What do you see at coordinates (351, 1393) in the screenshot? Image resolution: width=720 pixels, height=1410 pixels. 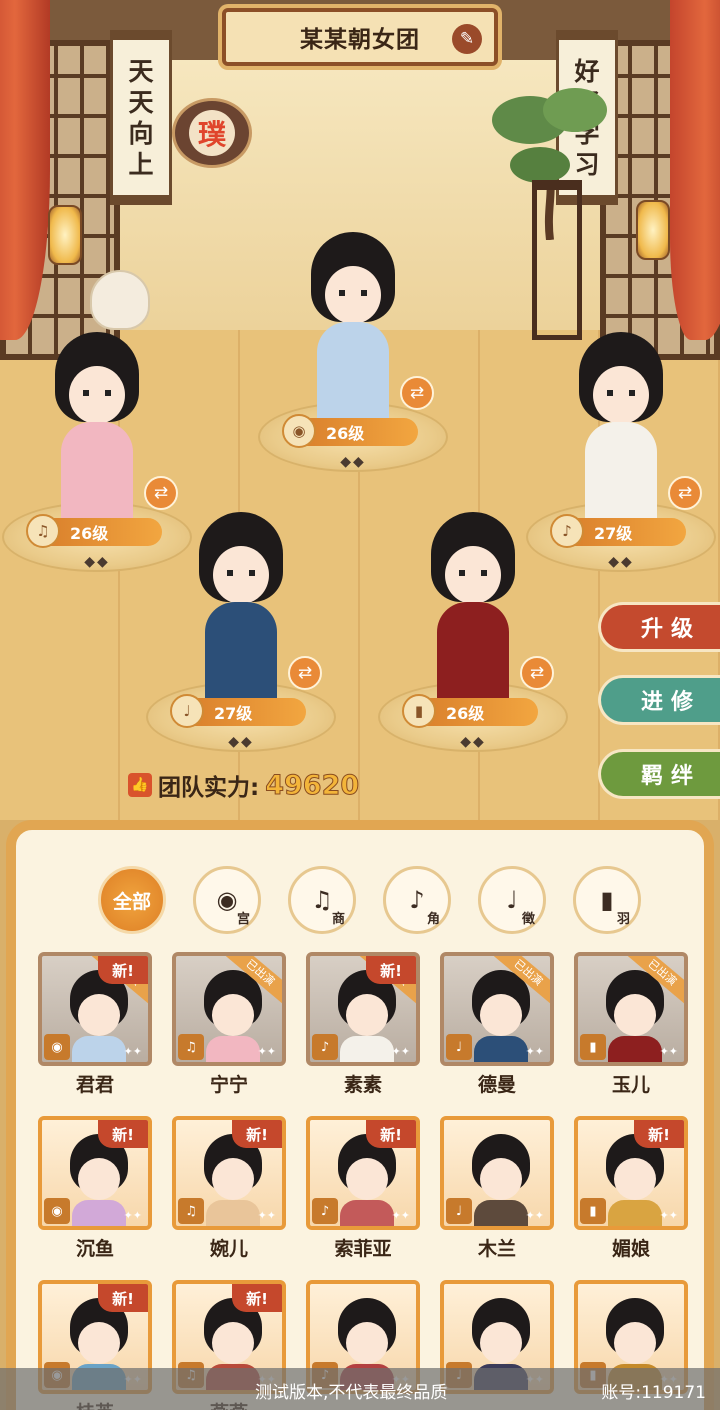 I see `build-notice: 测试版本,不代表最终品质` at bounding box center [351, 1393].